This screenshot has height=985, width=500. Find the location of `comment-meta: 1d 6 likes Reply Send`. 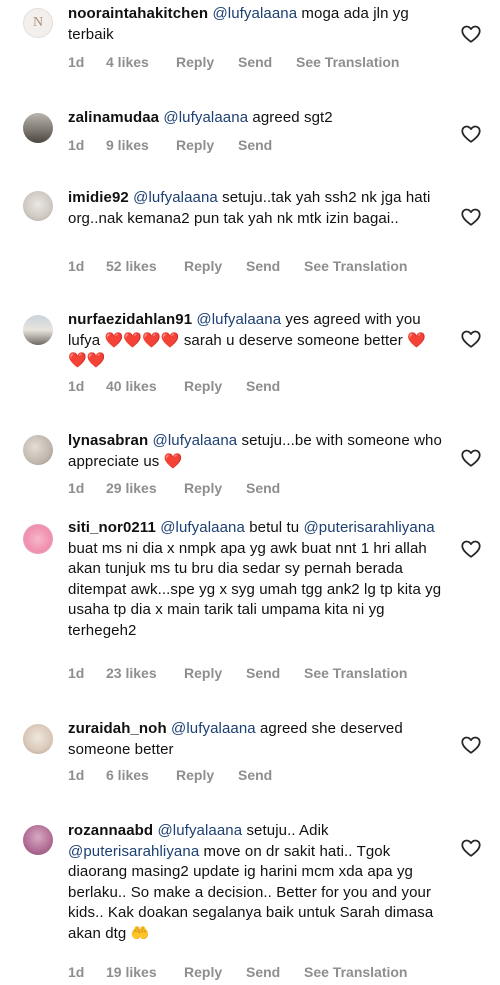

comment-meta: 1d 6 likes Reply Send is located at coordinates (182, 775).